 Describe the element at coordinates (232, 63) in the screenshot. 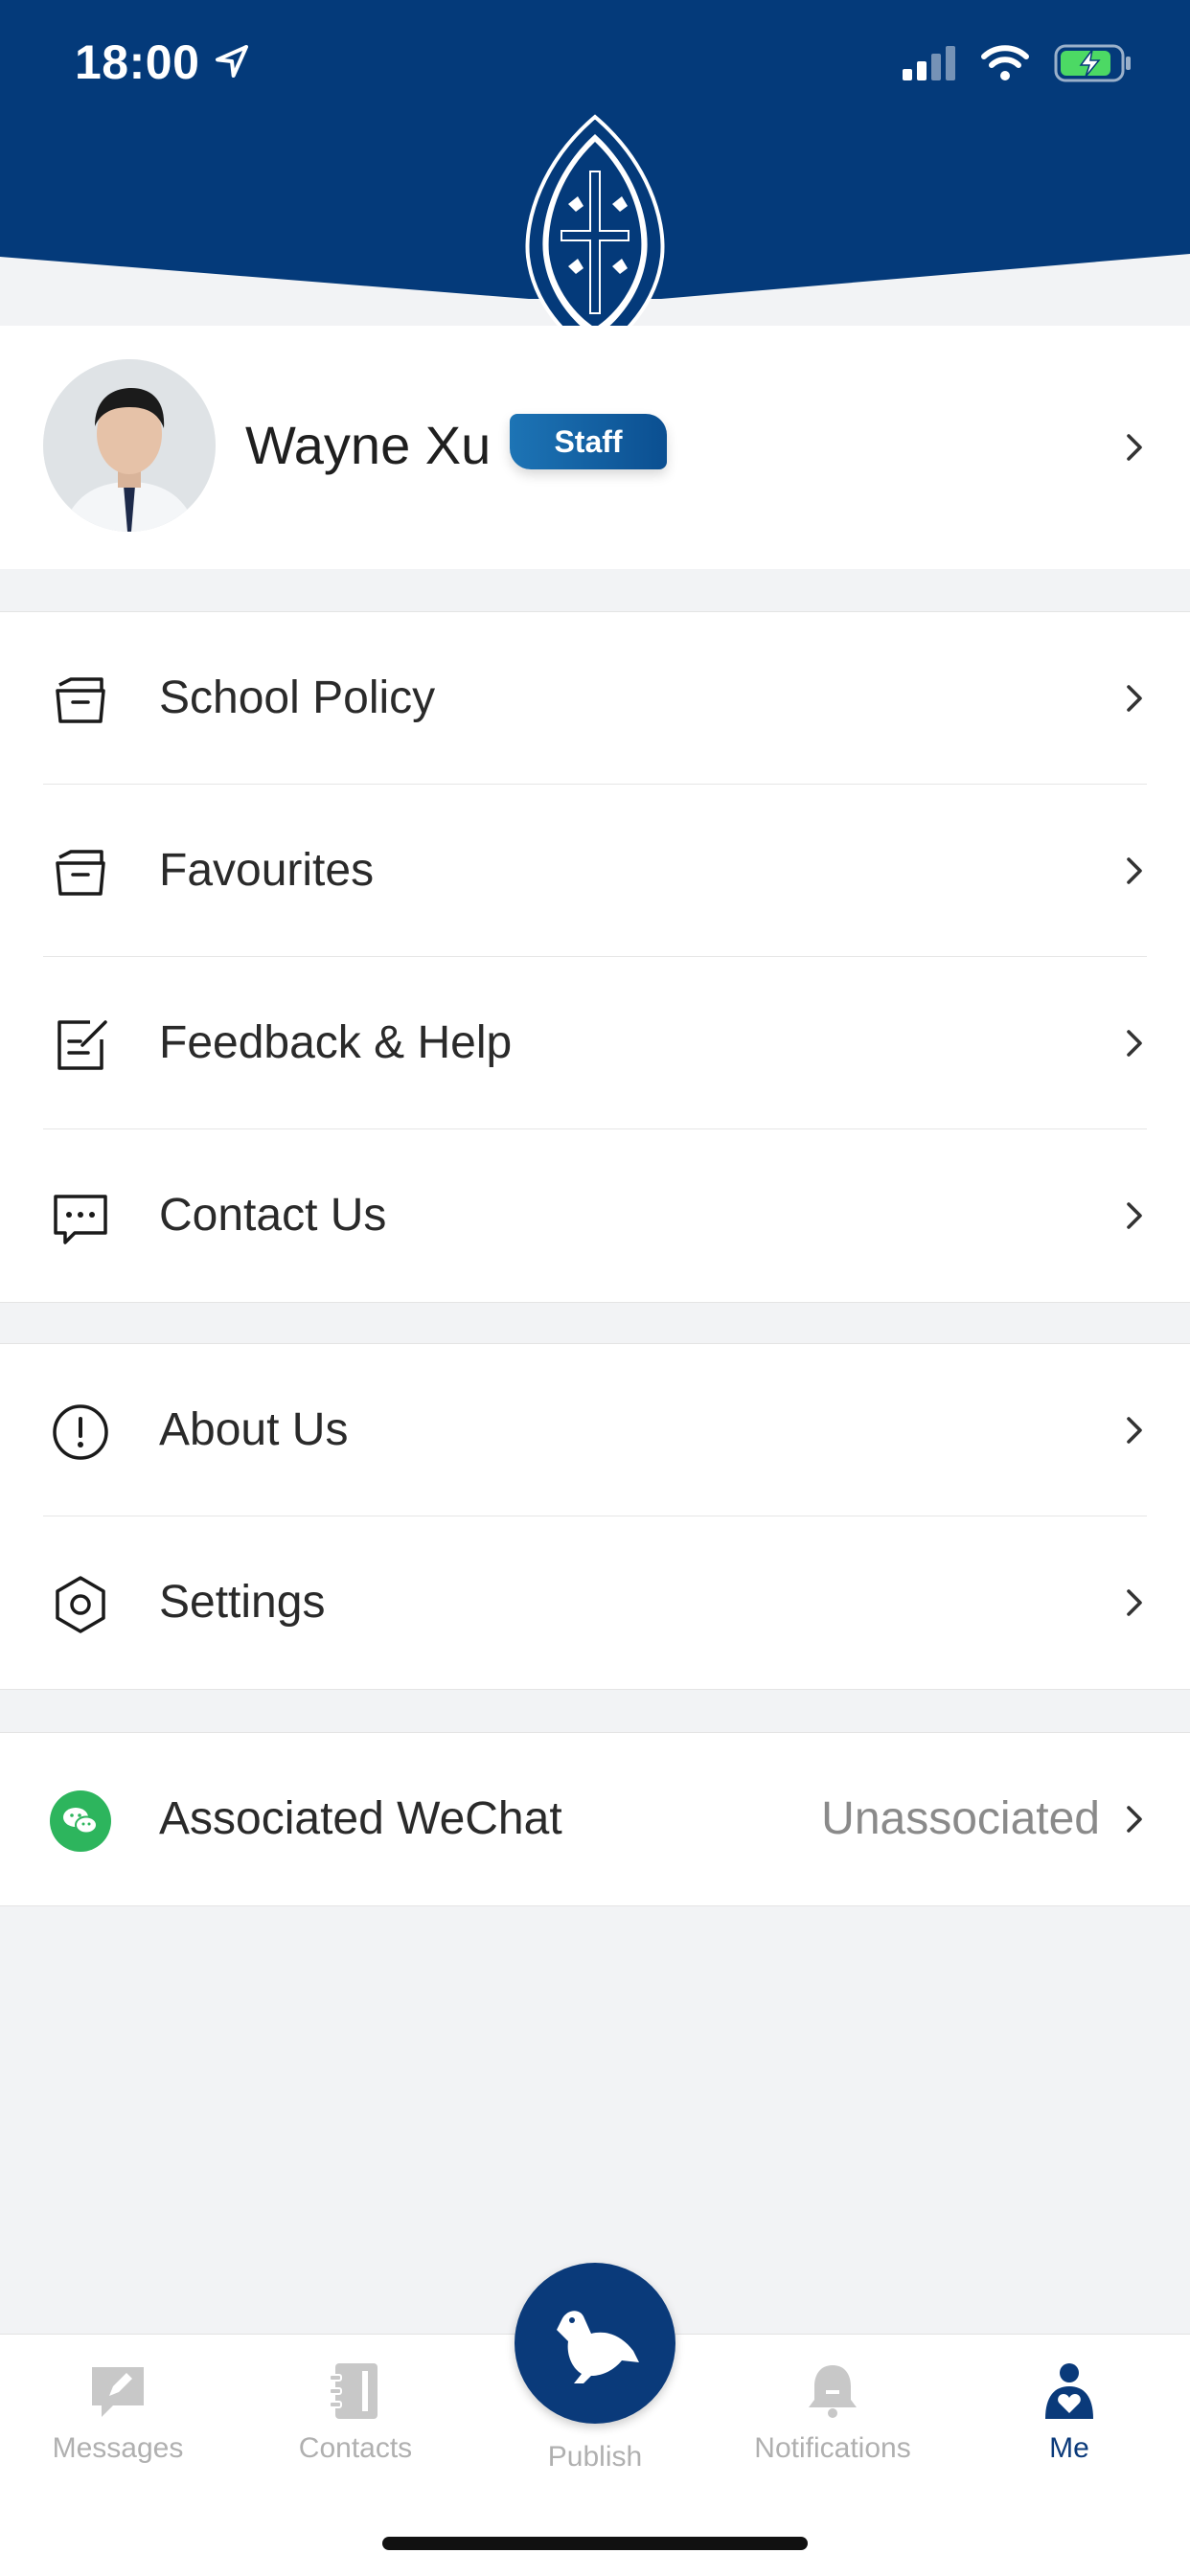

I see `location-arrow-icon` at that location.